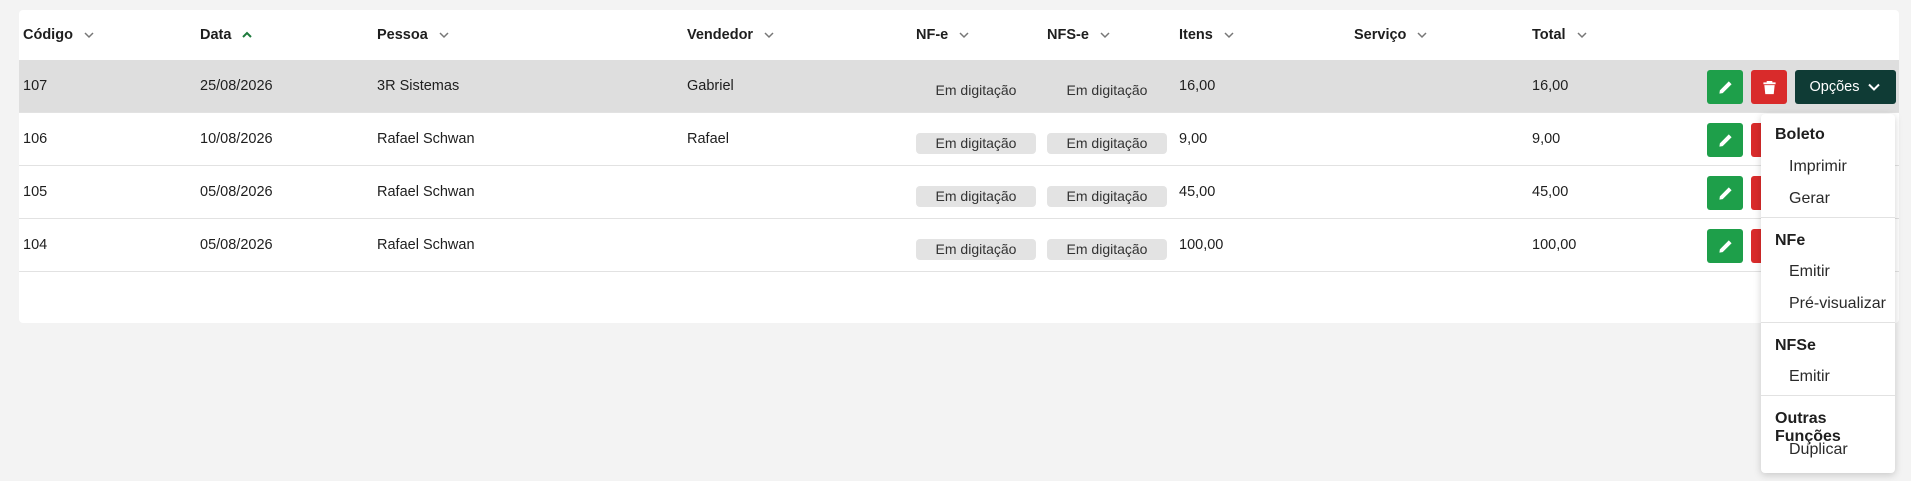 Image resolution: width=1911 pixels, height=481 pixels. What do you see at coordinates (413, 35) in the screenshot?
I see `column-header-pessoa: Pessoa` at bounding box center [413, 35].